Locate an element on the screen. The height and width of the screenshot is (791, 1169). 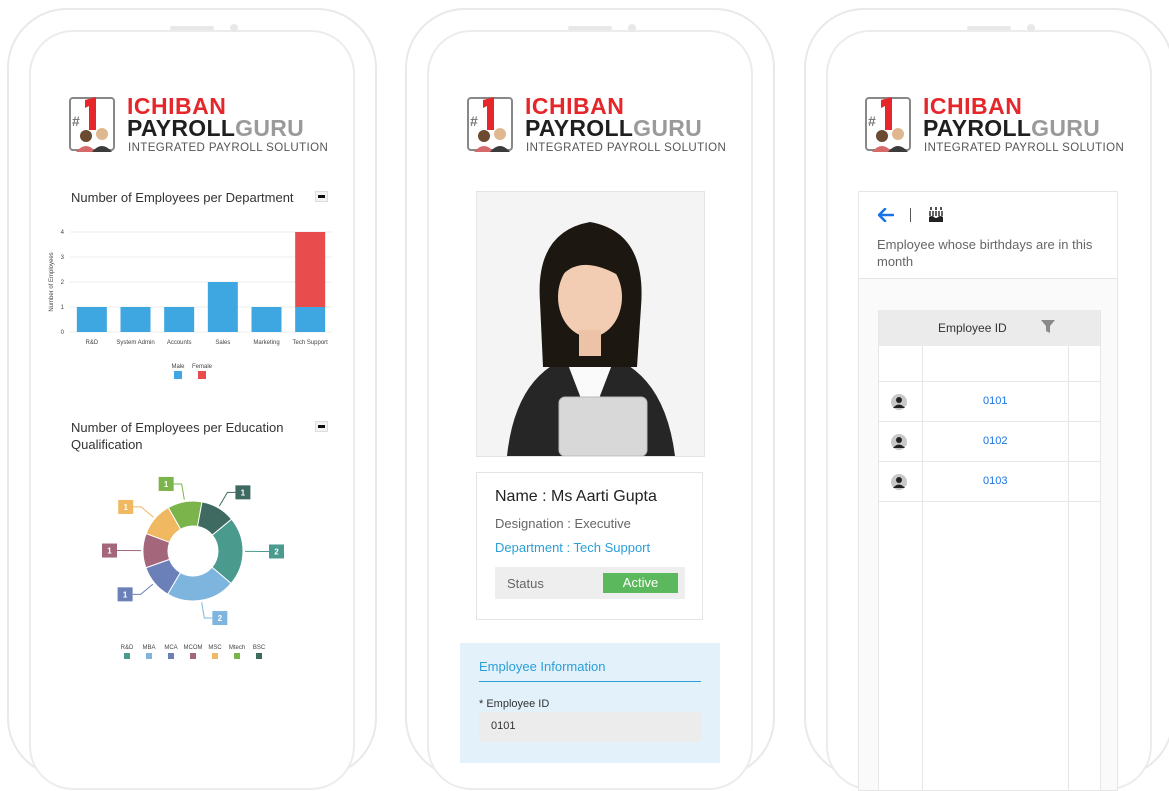
table-row: 0103 is located at coordinates (989, 482).